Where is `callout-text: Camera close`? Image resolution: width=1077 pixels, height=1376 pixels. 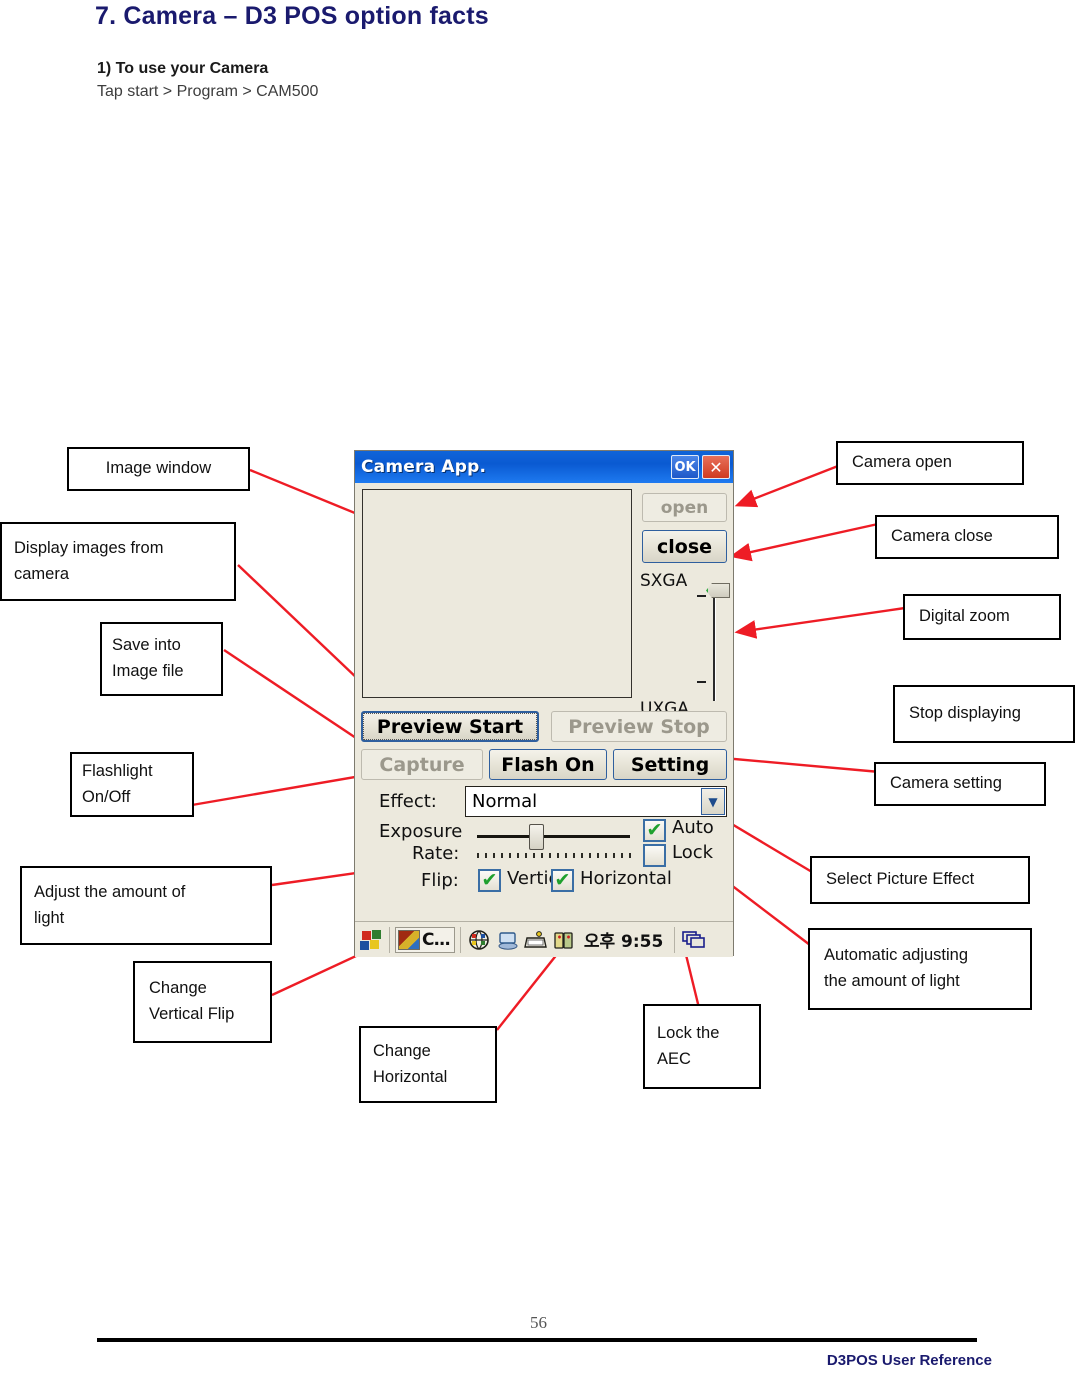 callout-text: Camera close is located at coordinates (942, 536).